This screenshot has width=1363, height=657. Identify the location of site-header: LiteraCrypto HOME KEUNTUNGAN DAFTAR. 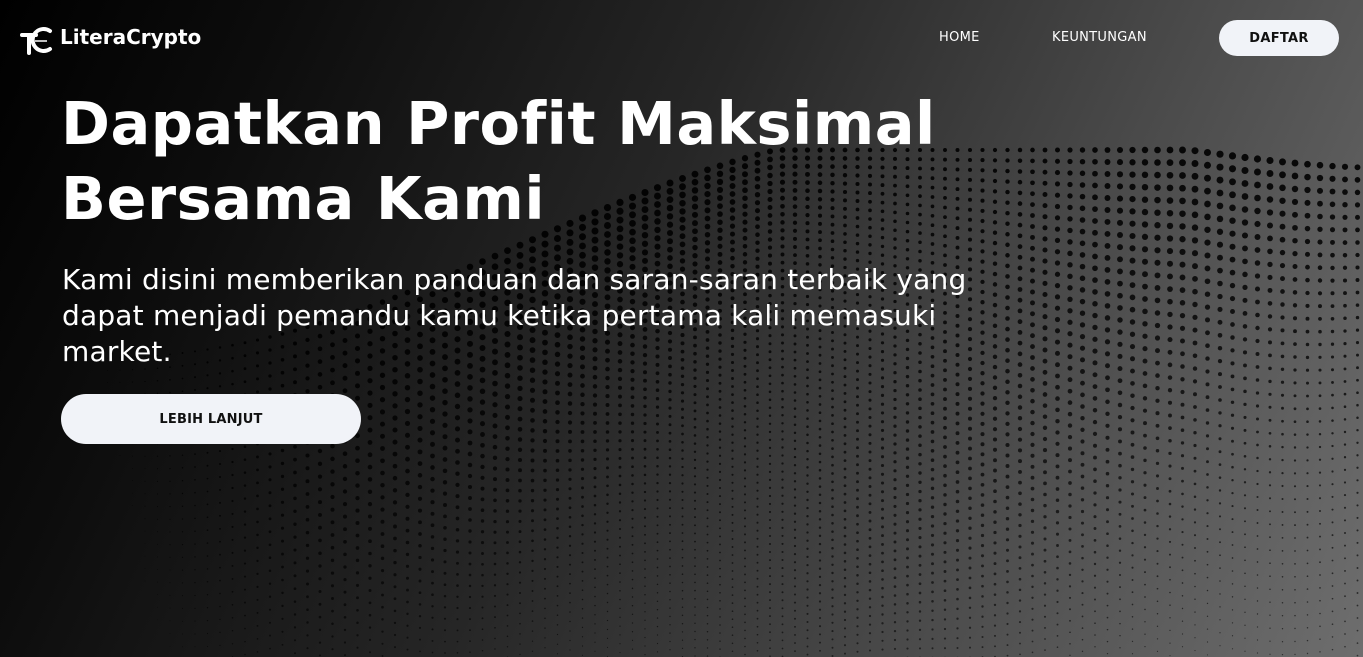
(681, 38).